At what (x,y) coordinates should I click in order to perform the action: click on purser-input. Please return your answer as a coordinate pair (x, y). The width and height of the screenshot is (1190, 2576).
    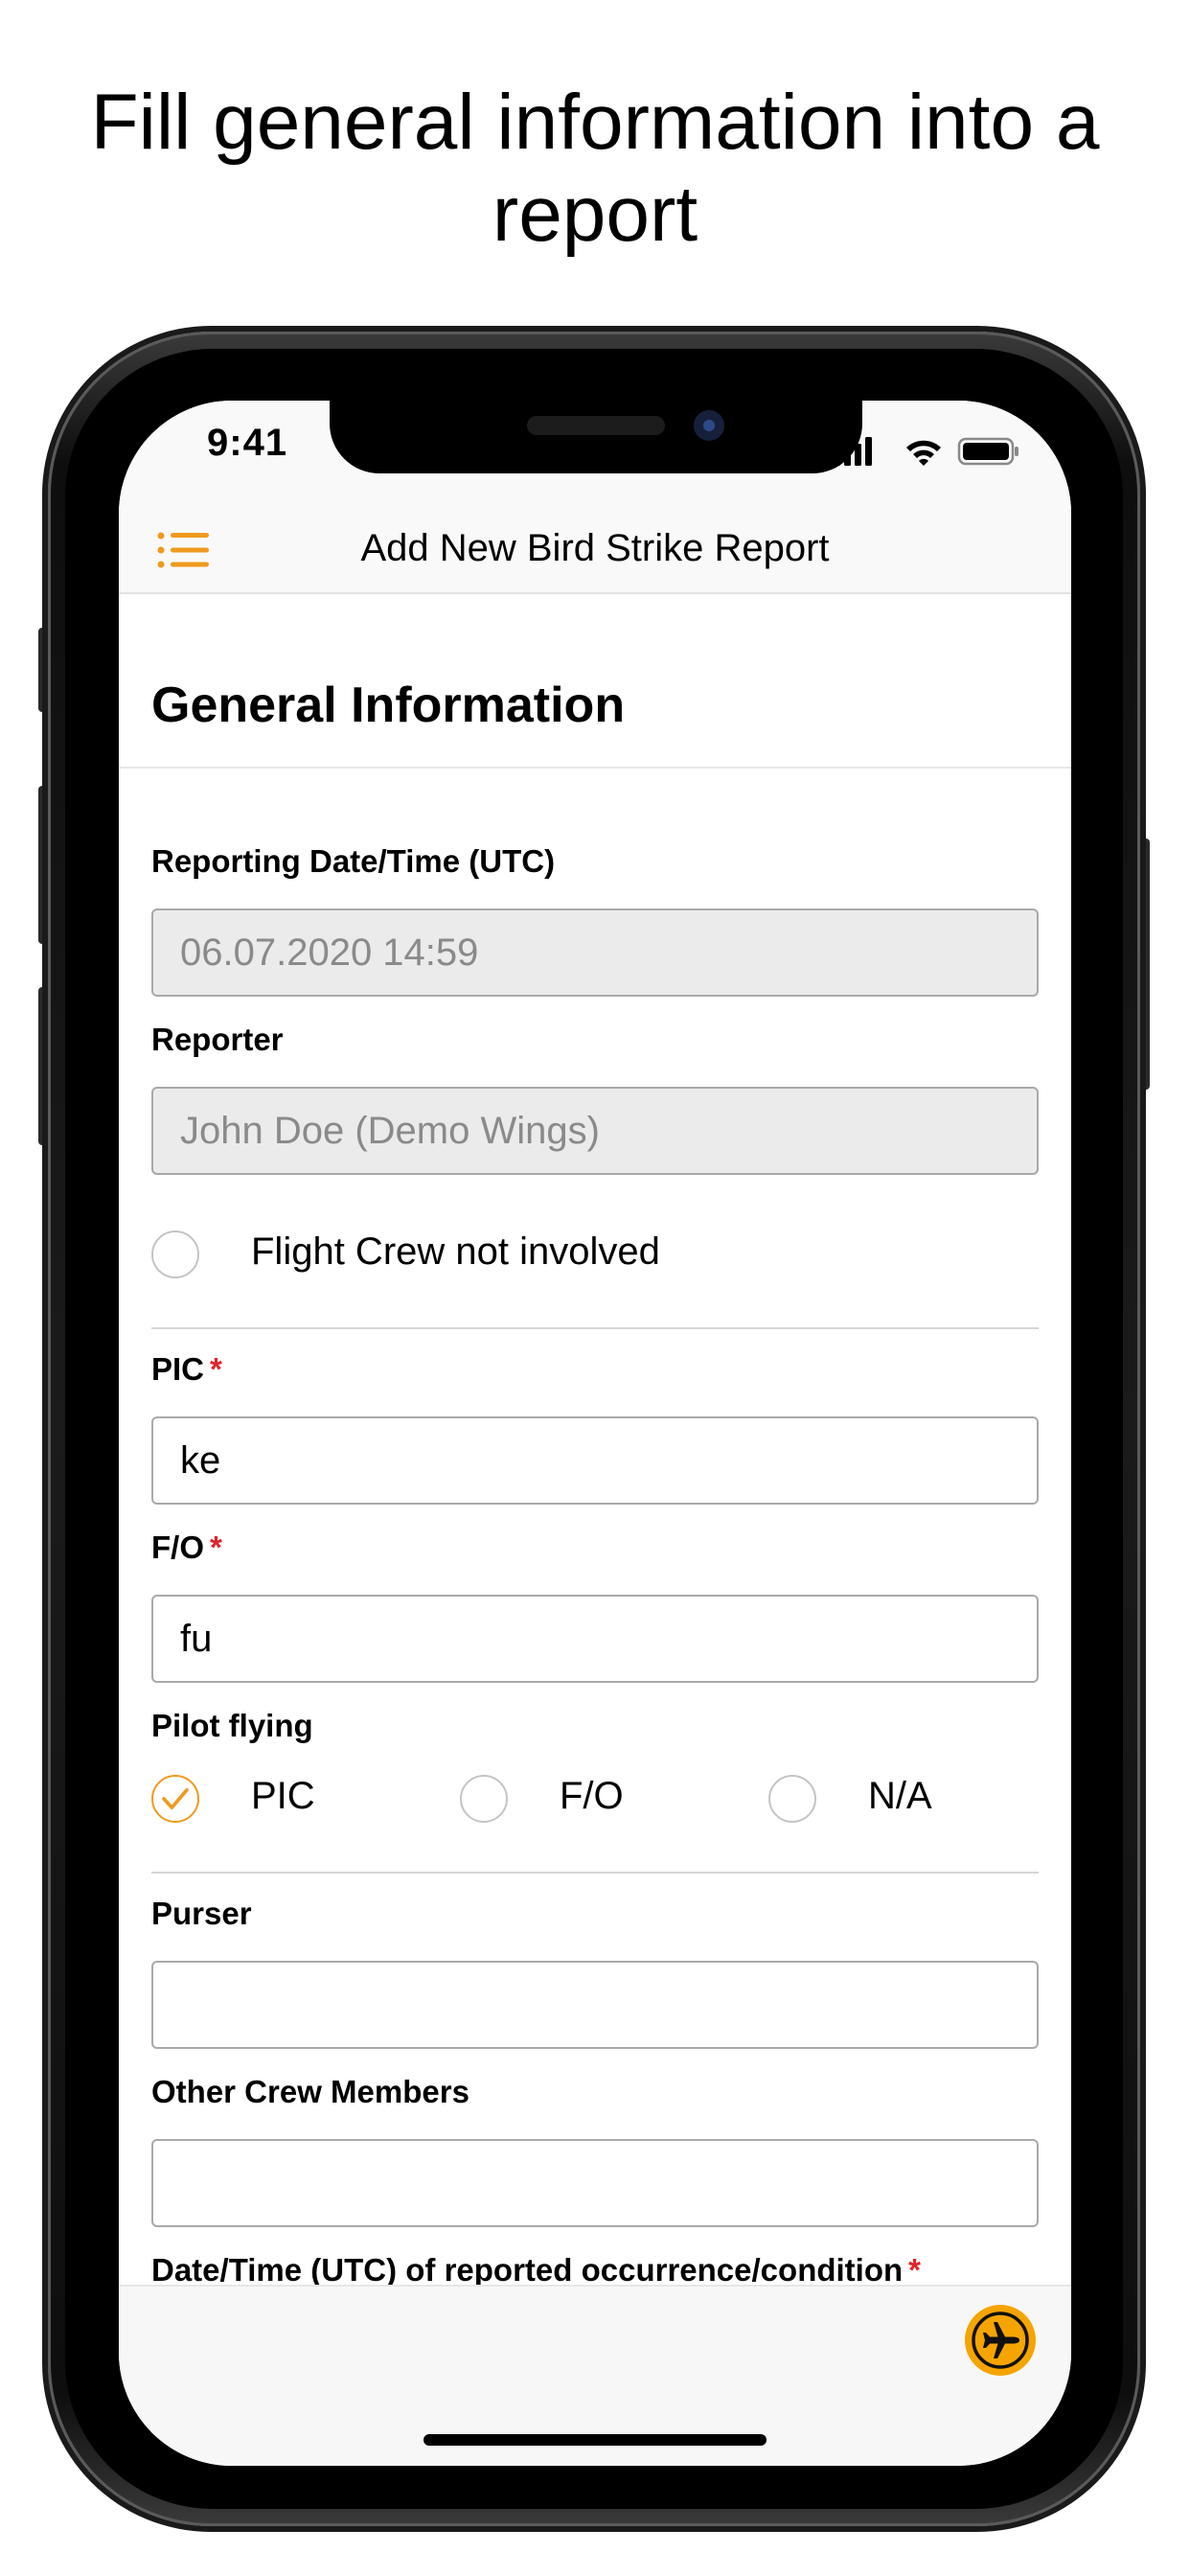
    Looking at the image, I should click on (595, 2005).